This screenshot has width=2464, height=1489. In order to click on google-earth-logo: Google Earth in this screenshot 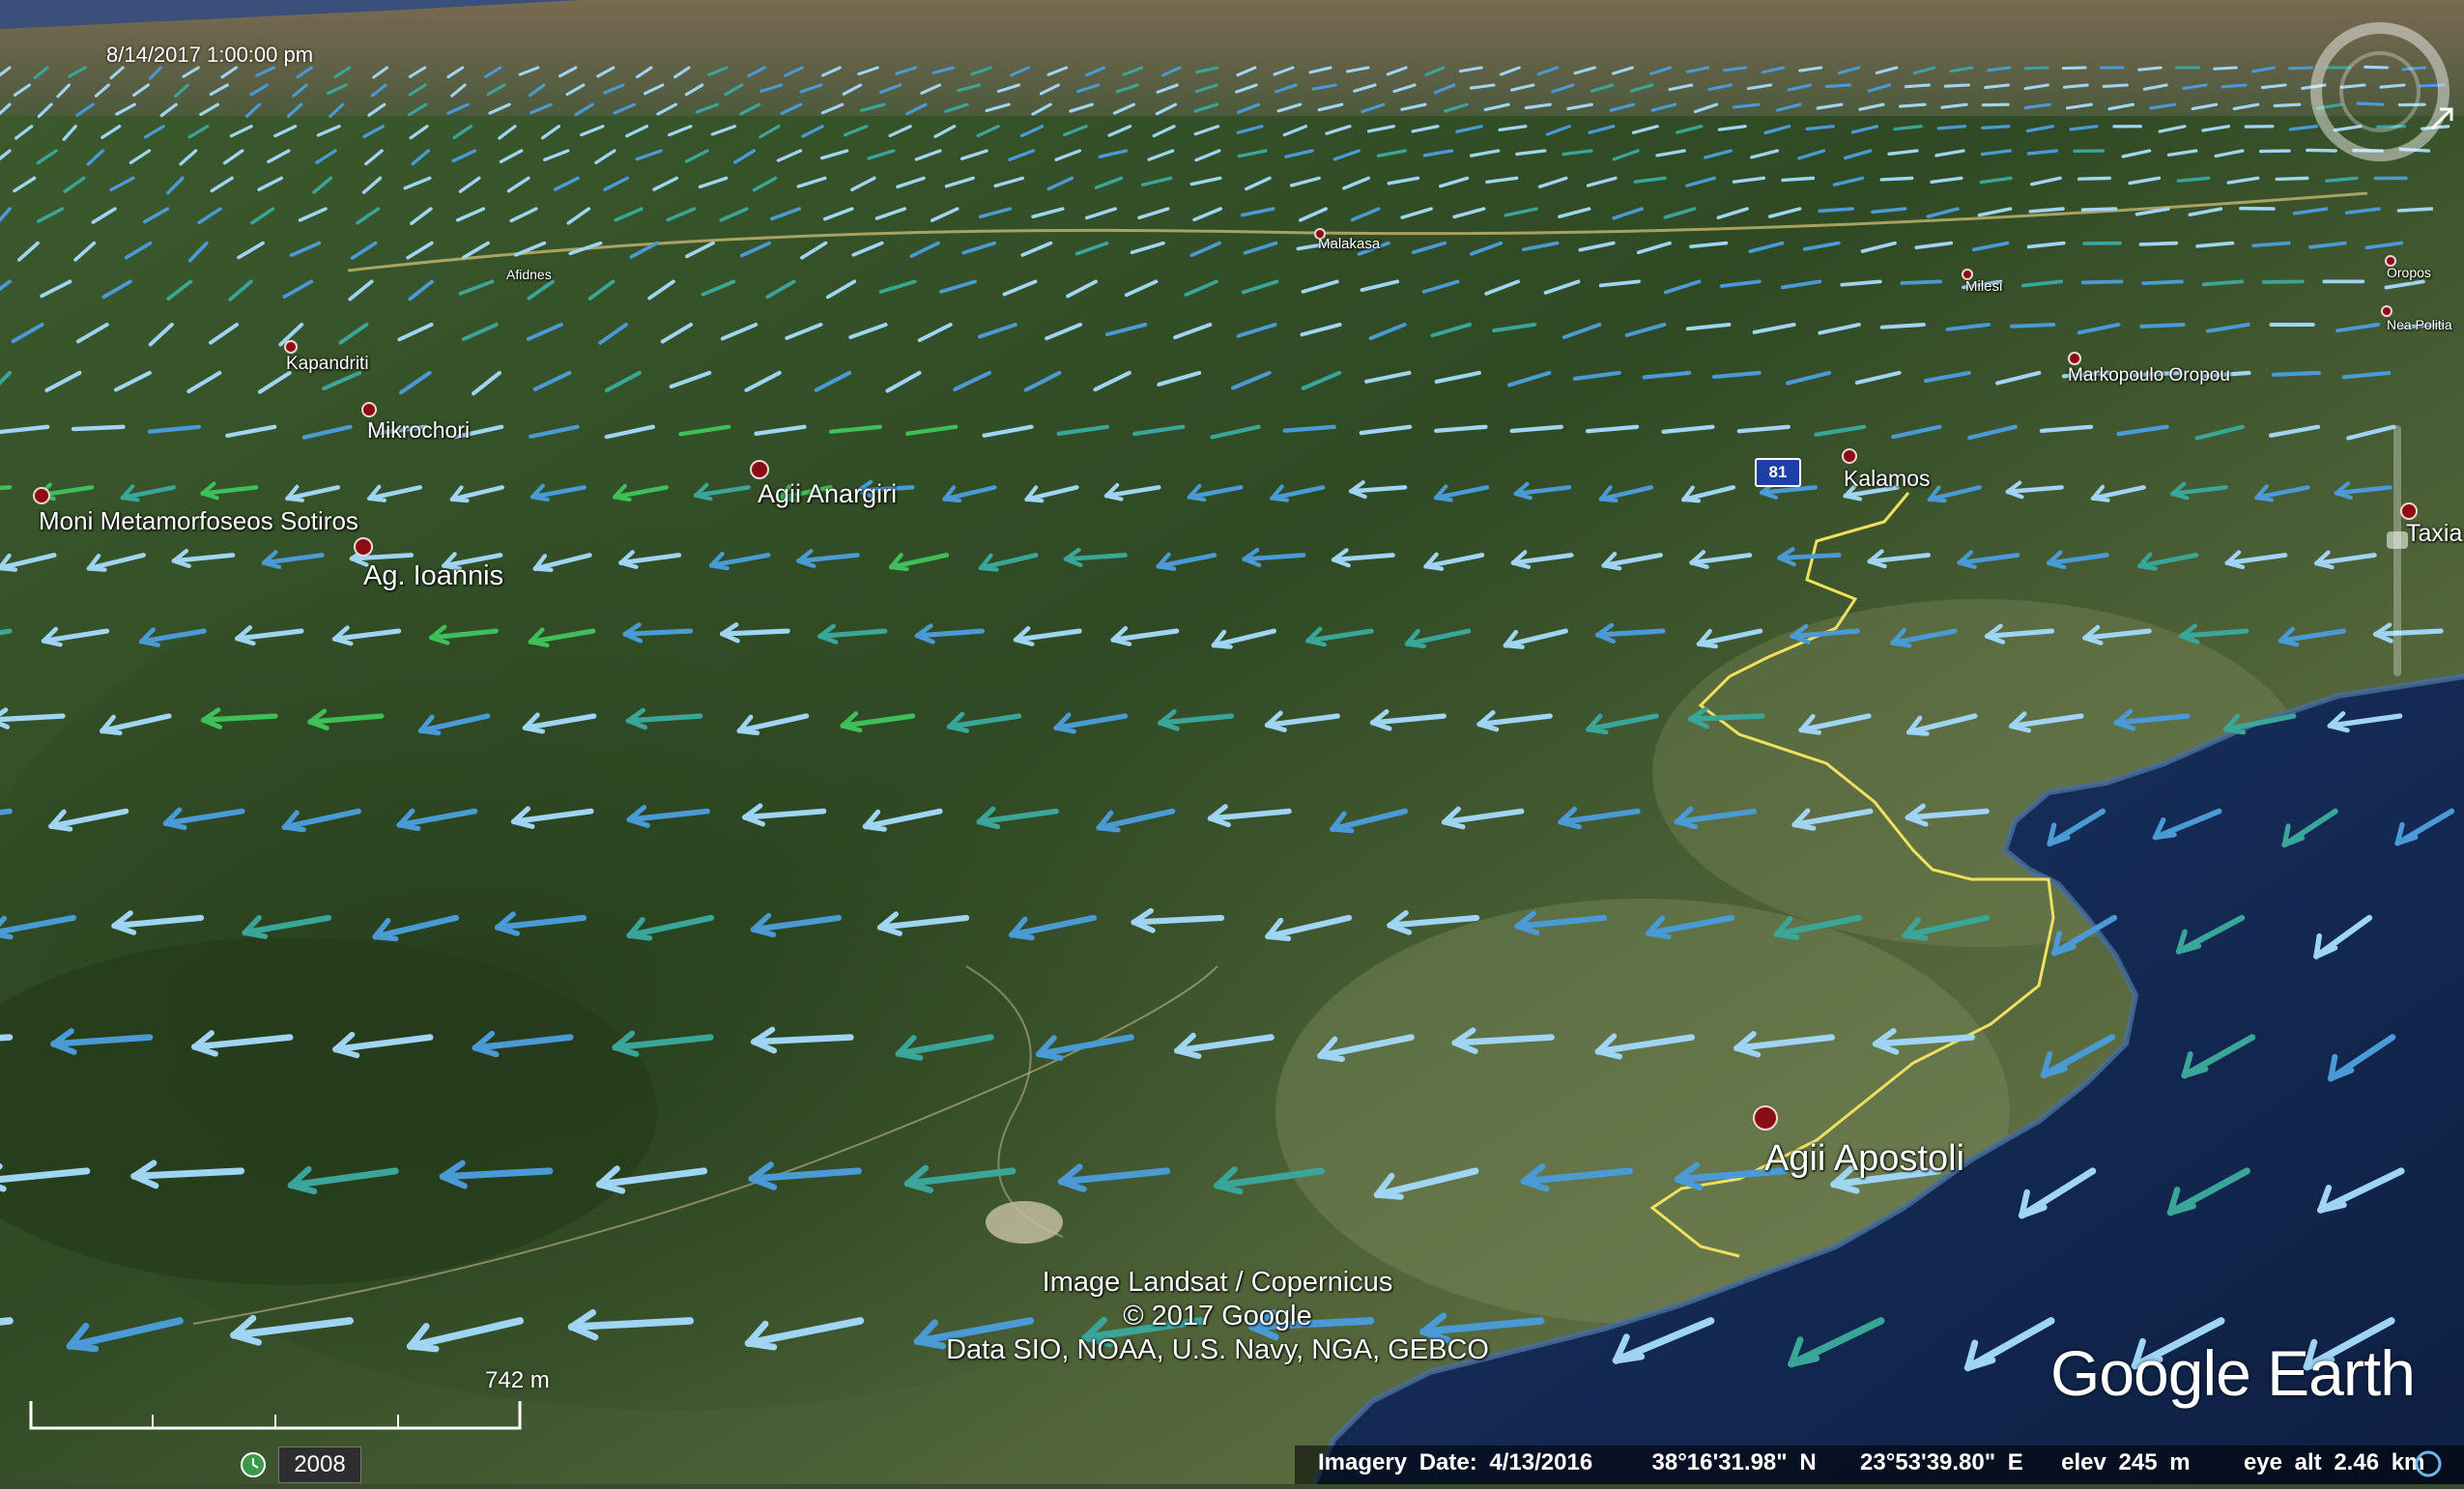, I will do `click(2232, 1373)`.